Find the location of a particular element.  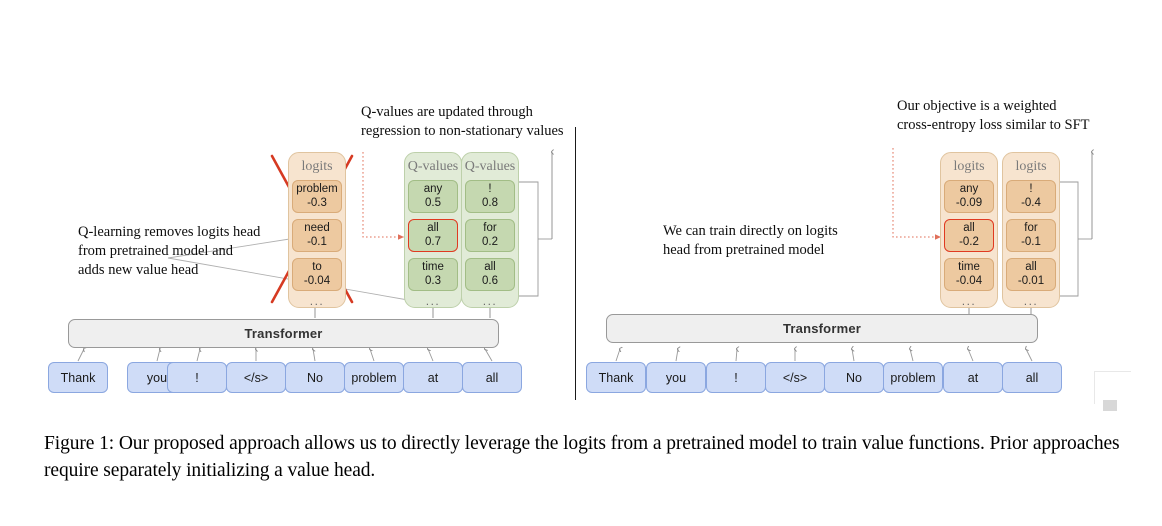

cell-token: need is located at coordinates (317, 228).